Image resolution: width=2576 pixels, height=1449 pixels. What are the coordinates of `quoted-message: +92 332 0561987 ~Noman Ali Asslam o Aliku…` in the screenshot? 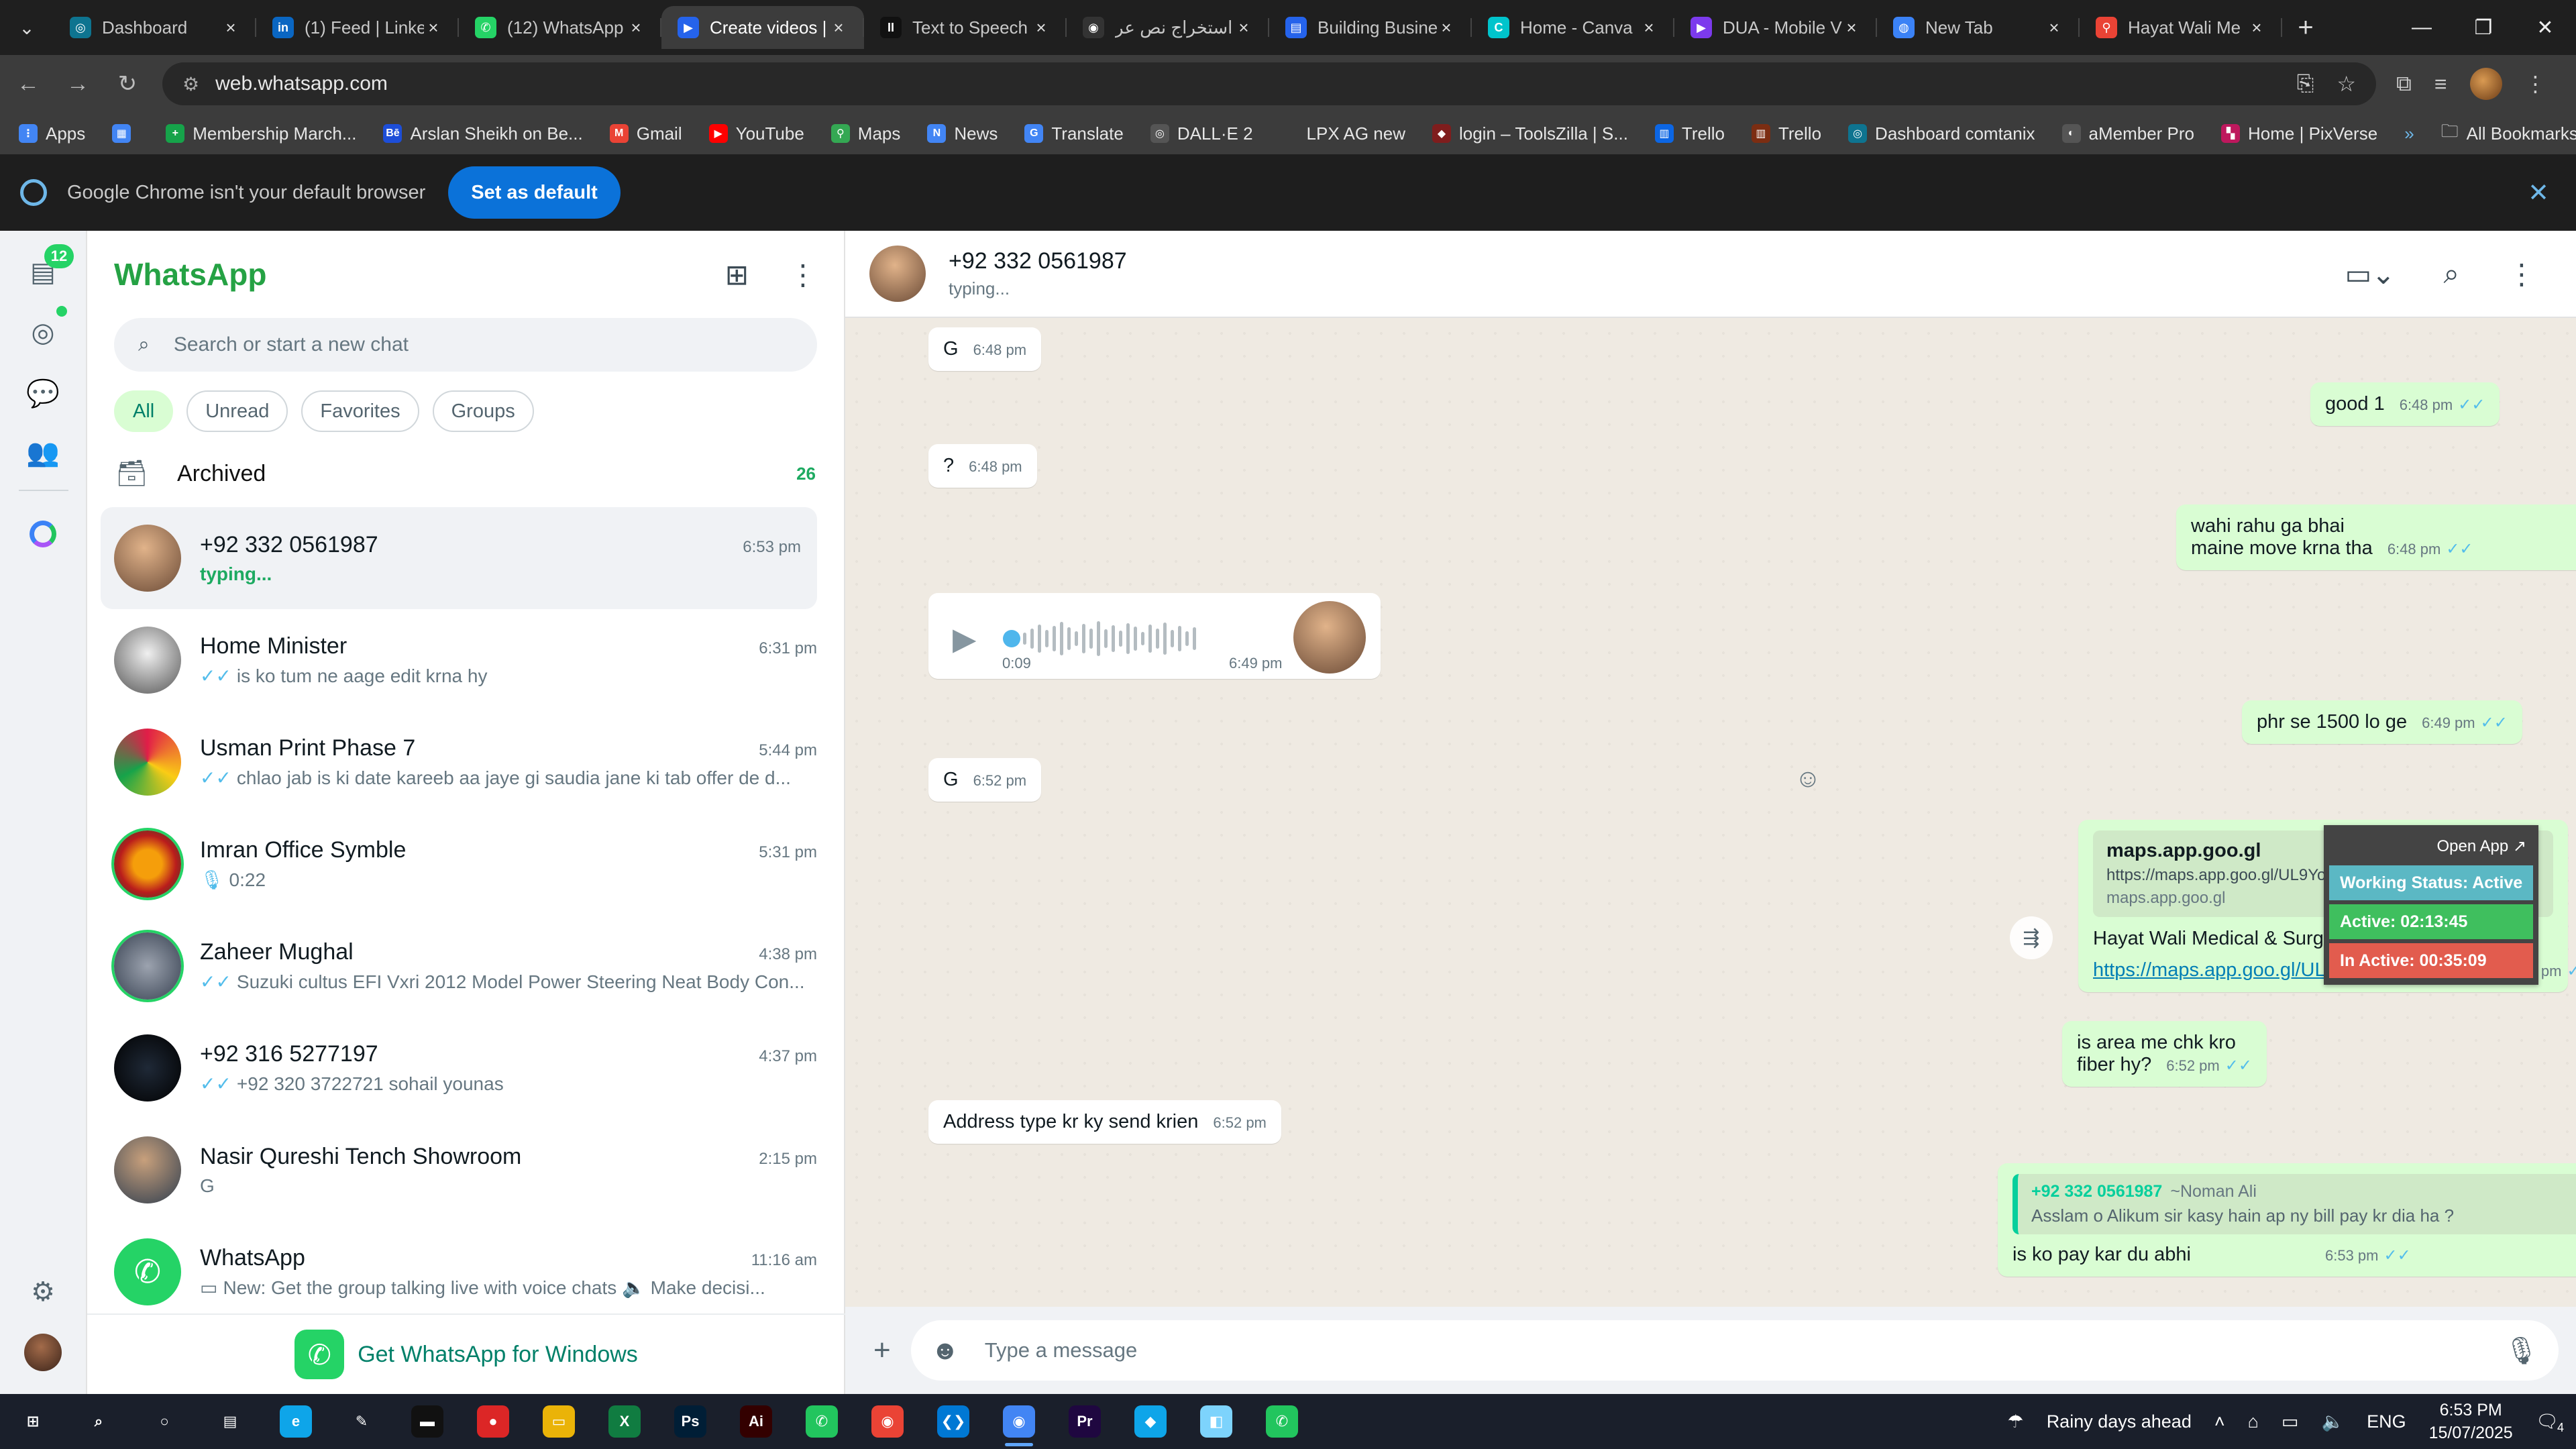 It's located at (2294, 1204).